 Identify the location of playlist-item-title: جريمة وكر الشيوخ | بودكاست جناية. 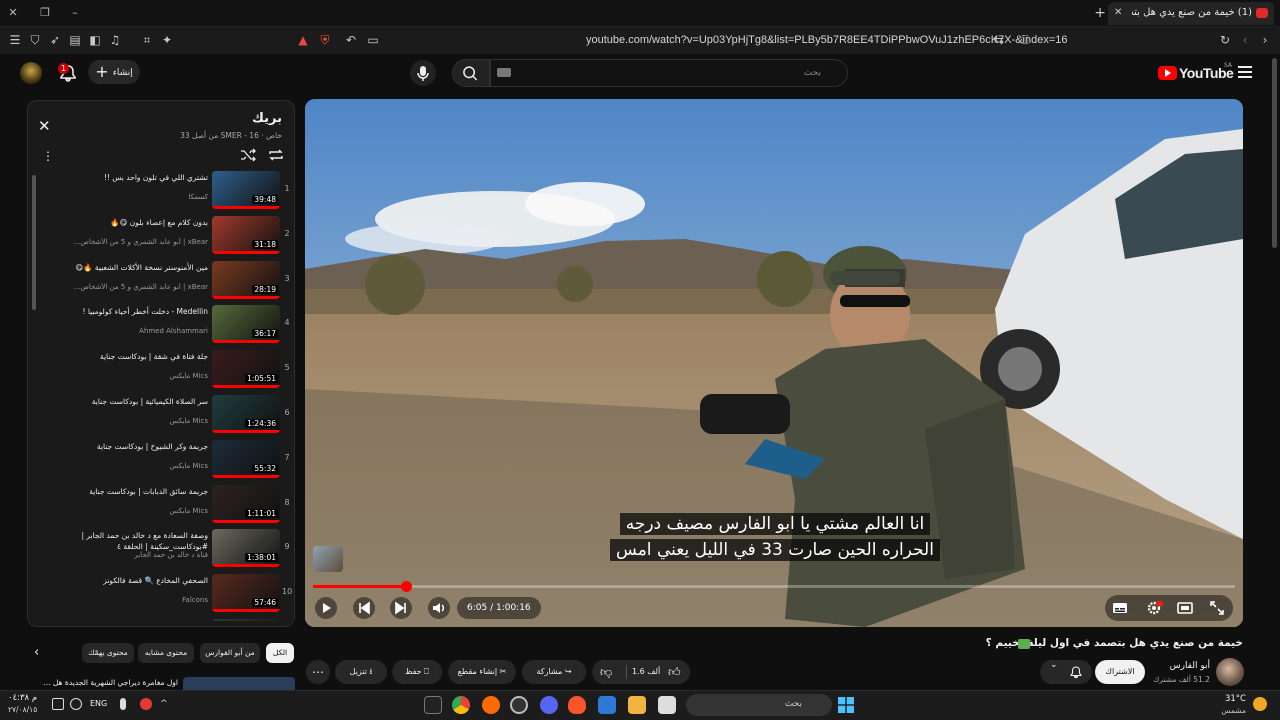
(120, 446).